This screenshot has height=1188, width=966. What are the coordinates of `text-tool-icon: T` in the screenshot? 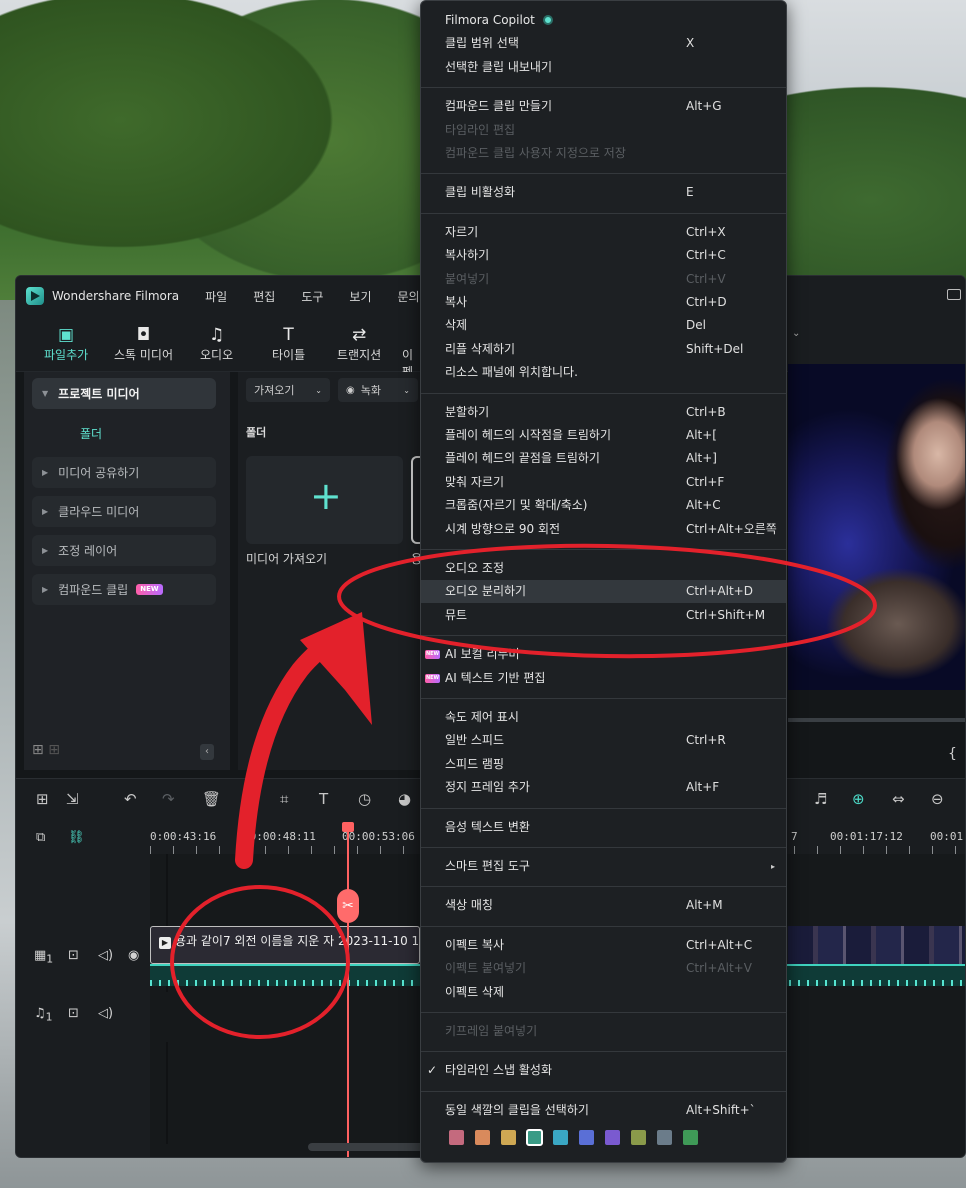 It's located at (323, 799).